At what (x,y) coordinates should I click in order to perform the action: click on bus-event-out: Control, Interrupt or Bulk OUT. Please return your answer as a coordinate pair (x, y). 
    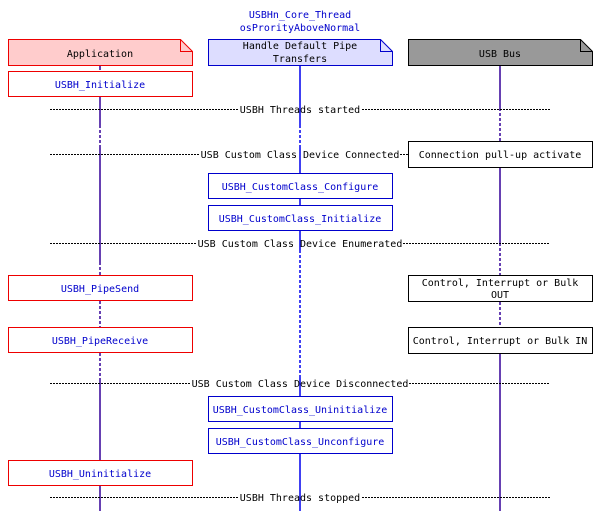
    Looking at the image, I should click on (500, 288).